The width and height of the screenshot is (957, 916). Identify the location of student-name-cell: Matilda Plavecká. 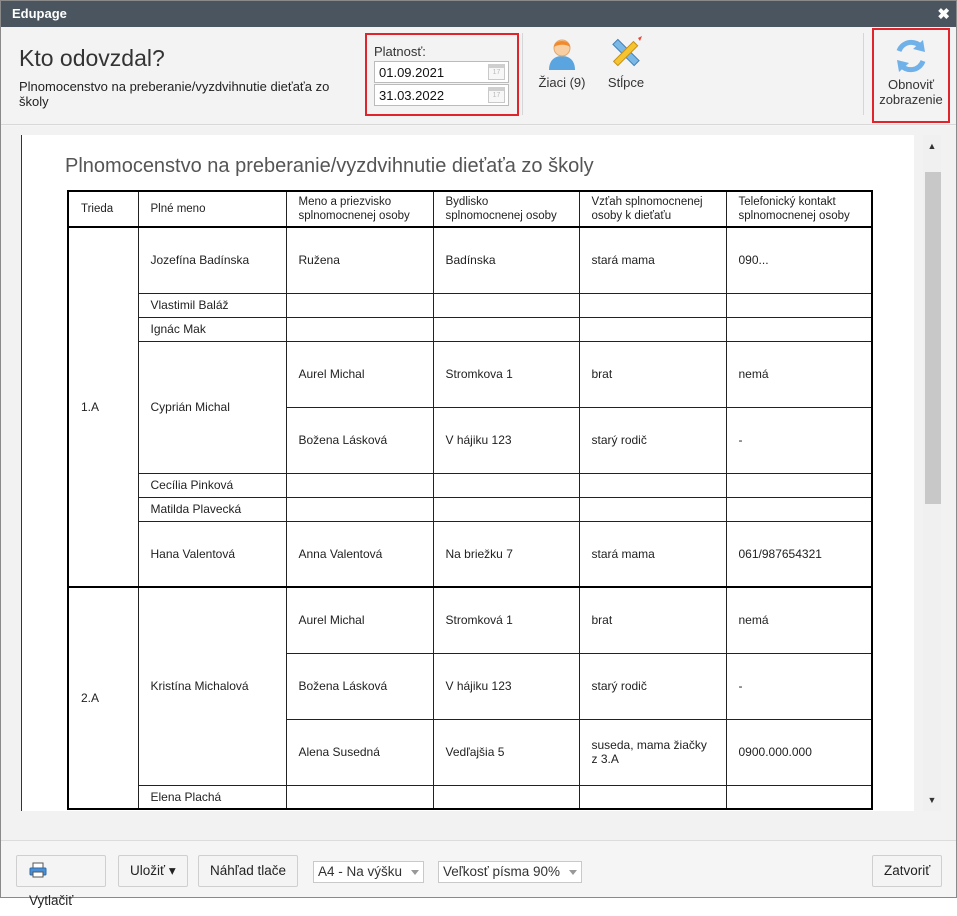
(212, 509).